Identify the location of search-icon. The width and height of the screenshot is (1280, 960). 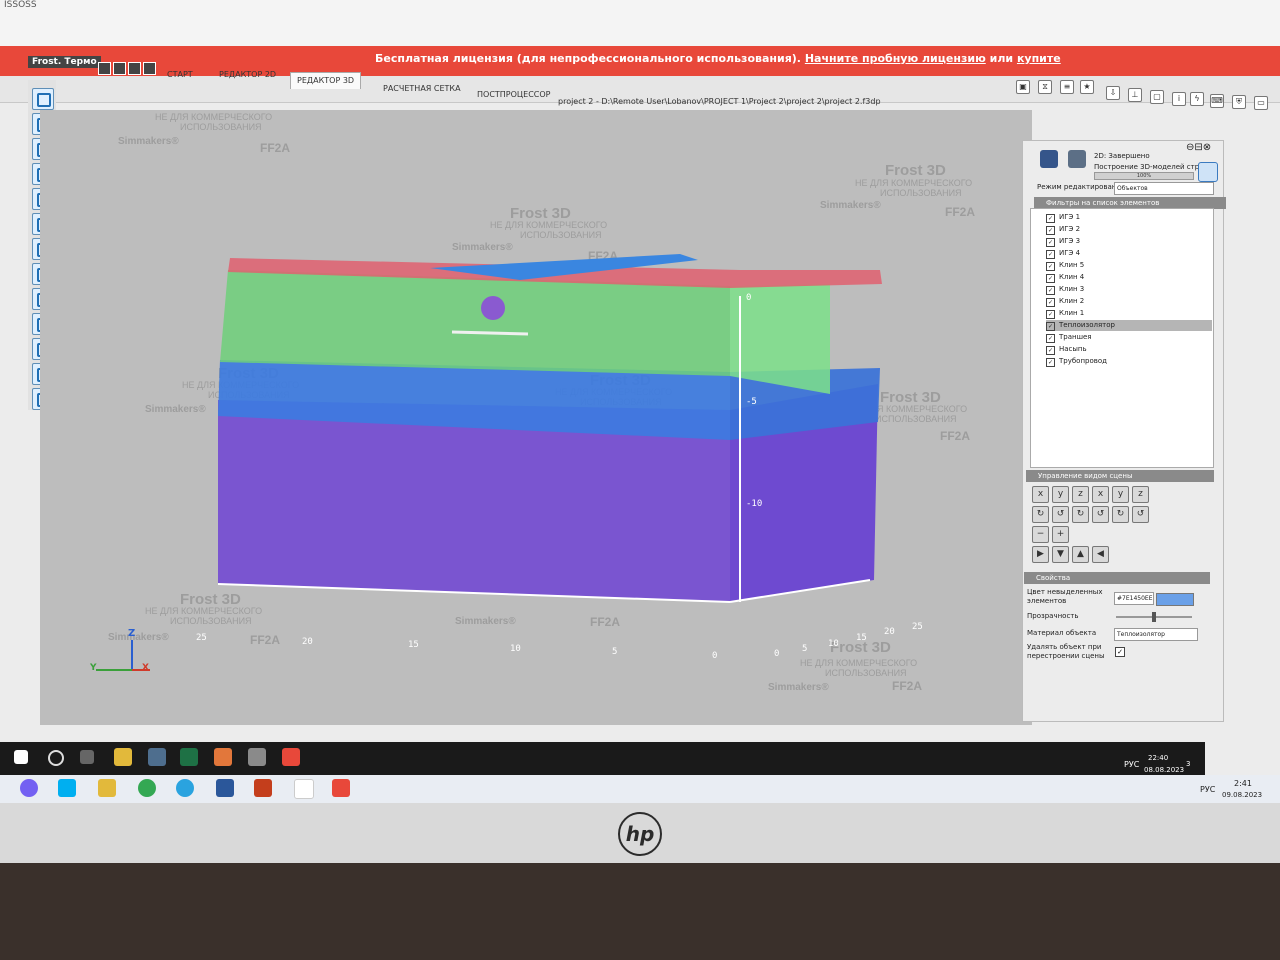
(56, 758).